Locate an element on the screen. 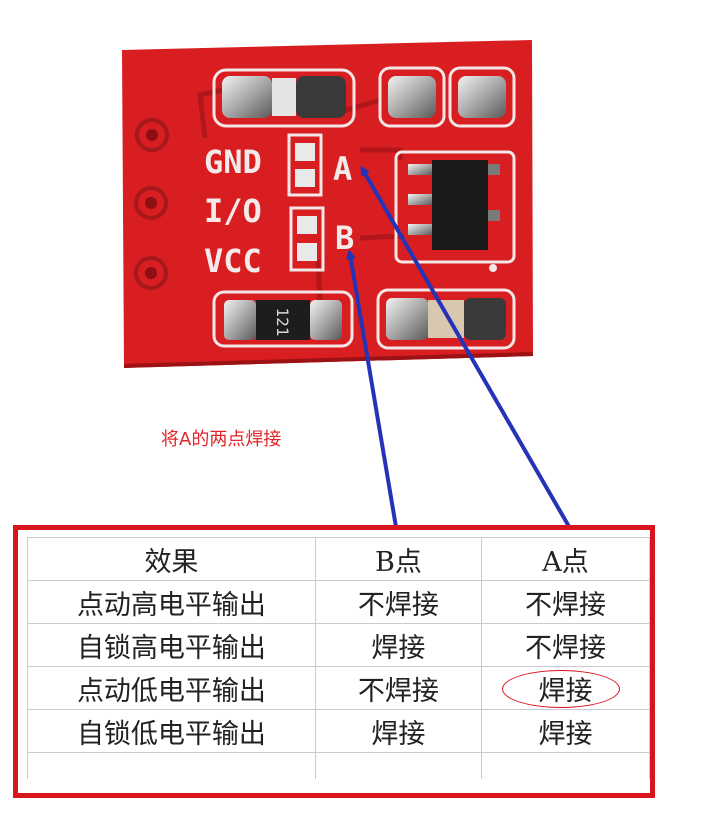 This screenshot has width=717, height=813. cell-effect: 自锁低电平输出 is located at coordinates (171, 731).